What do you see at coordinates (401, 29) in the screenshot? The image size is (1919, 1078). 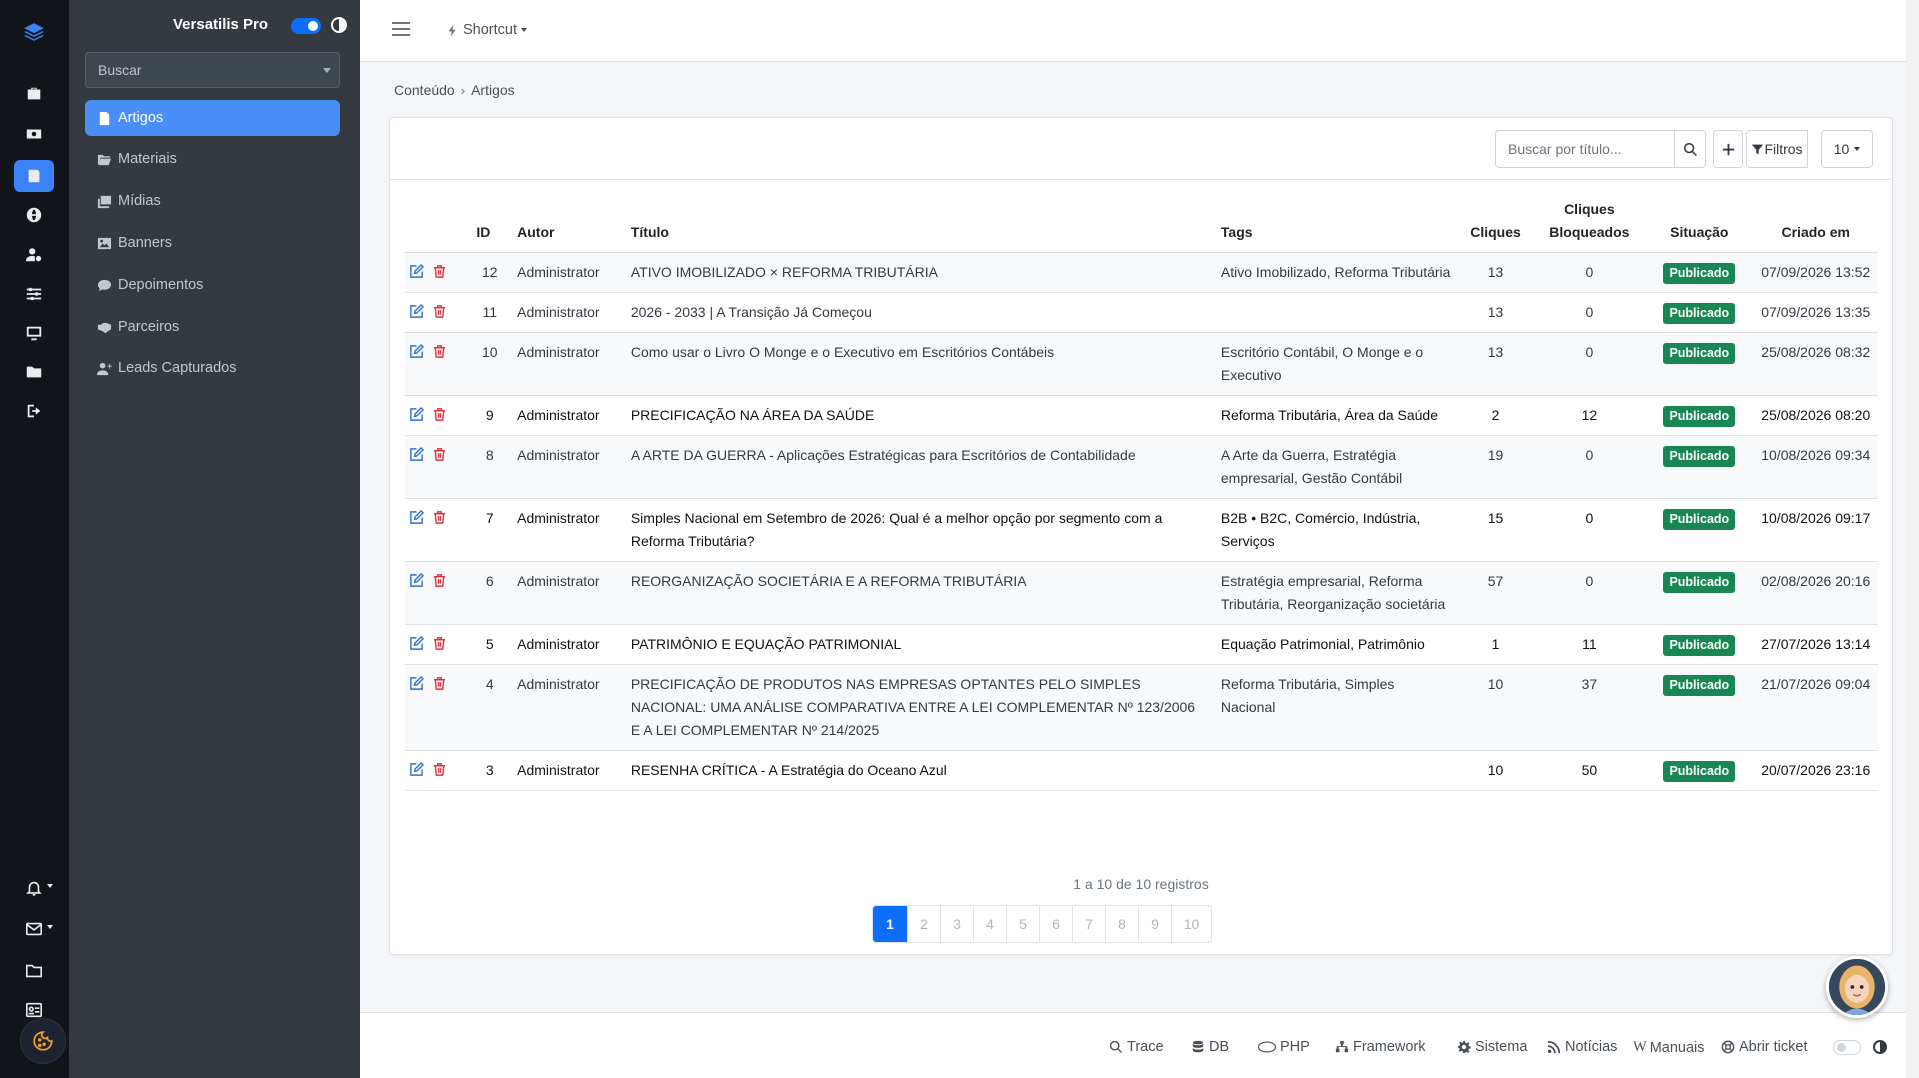 I see `hamburger-menu-icon` at bounding box center [401, 29].